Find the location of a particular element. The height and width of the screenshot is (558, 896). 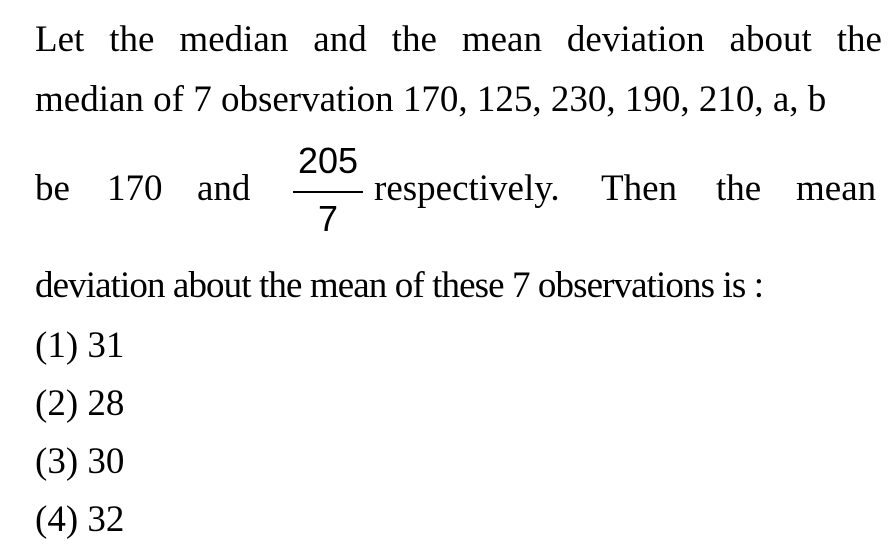

option-1: (1) 31 is located at coordinates (80, 345).